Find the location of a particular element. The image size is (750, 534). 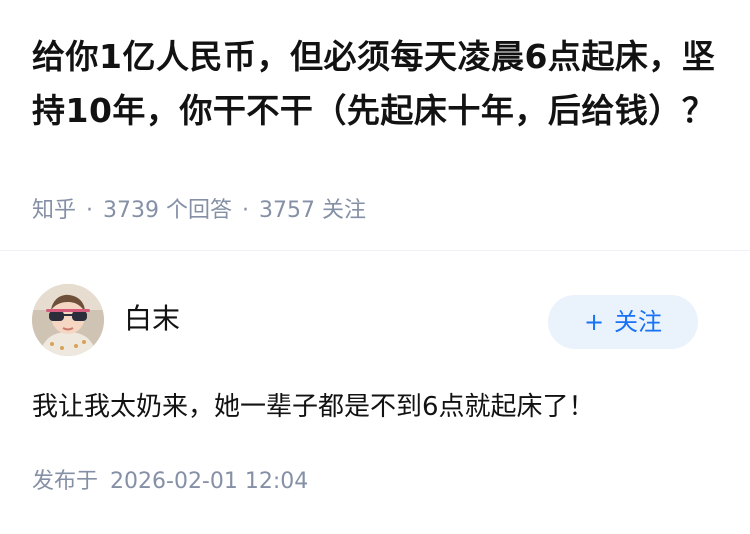

answer-content: 我让我太奶来，她一辈子都是不到6点就起床了！ is located at coordinates (313, 407).